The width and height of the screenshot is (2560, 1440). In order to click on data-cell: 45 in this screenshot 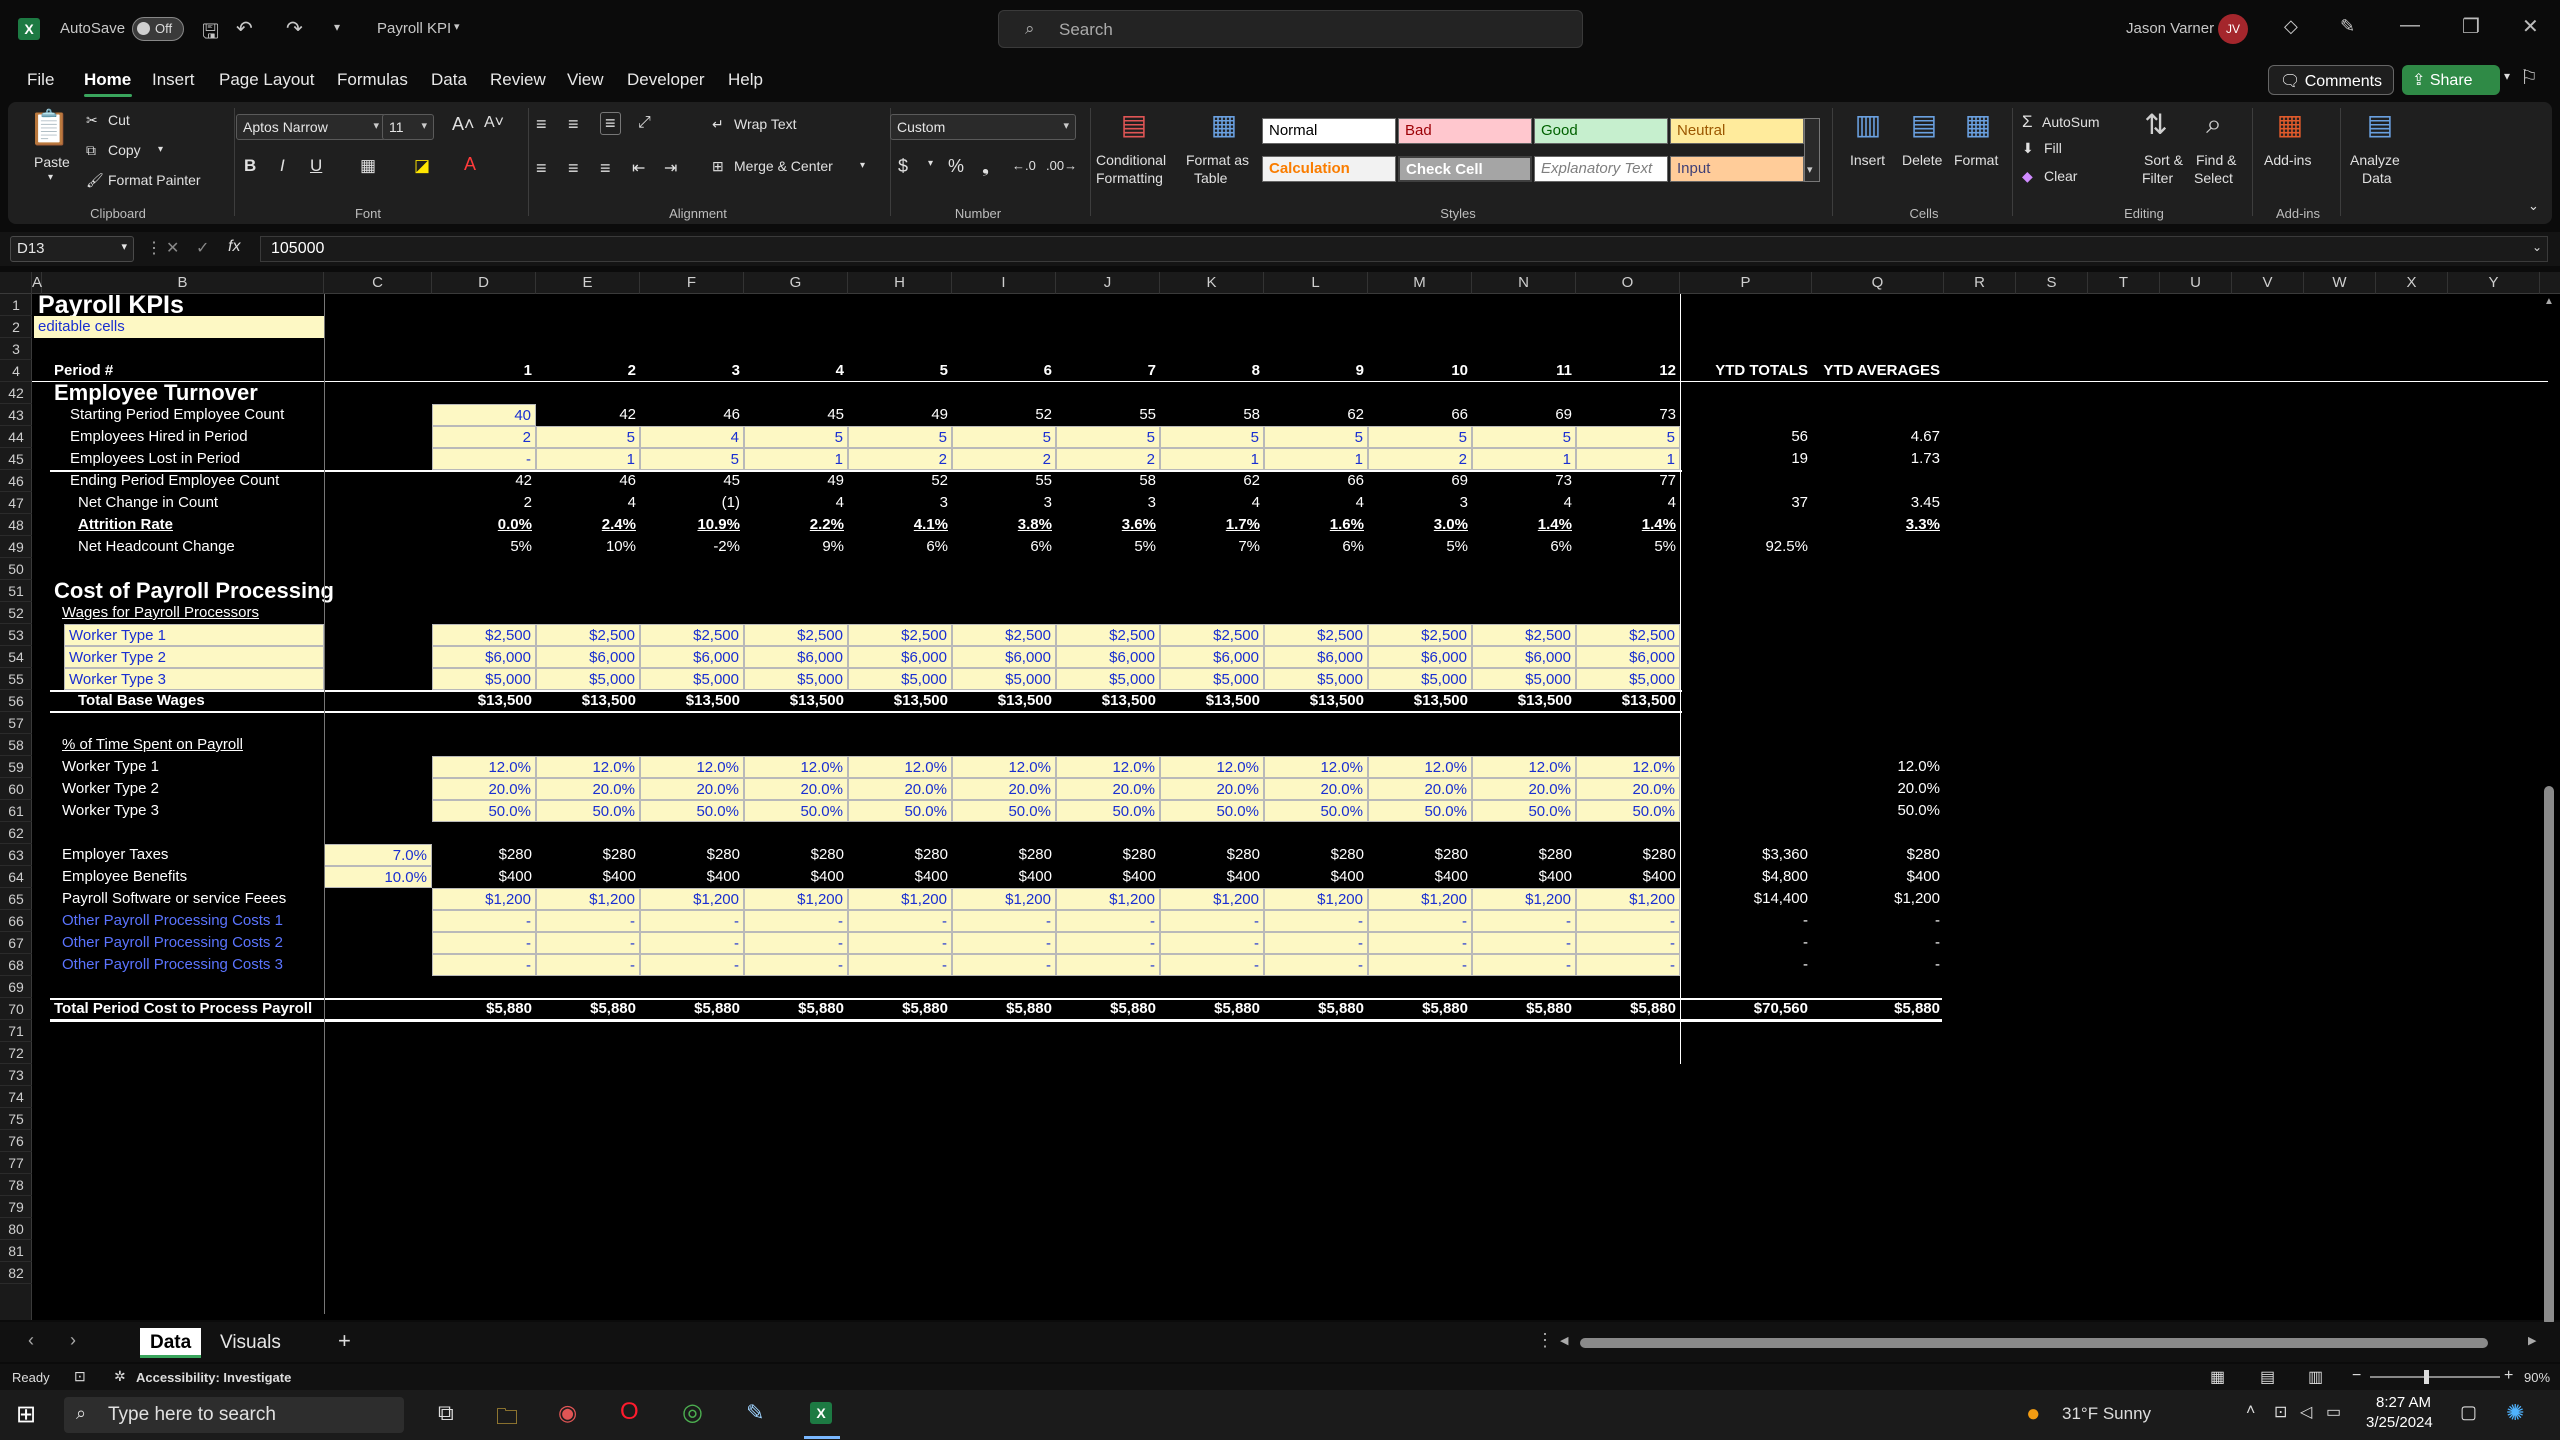, I will do `click(692, 481)`.